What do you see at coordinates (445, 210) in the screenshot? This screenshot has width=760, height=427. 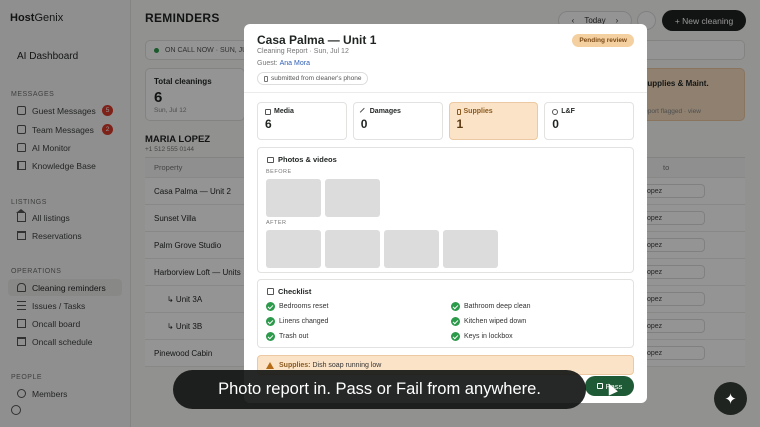 I see `photos-section: Photos & videos BEFORE AFTER` at bounding box center [445, 210].